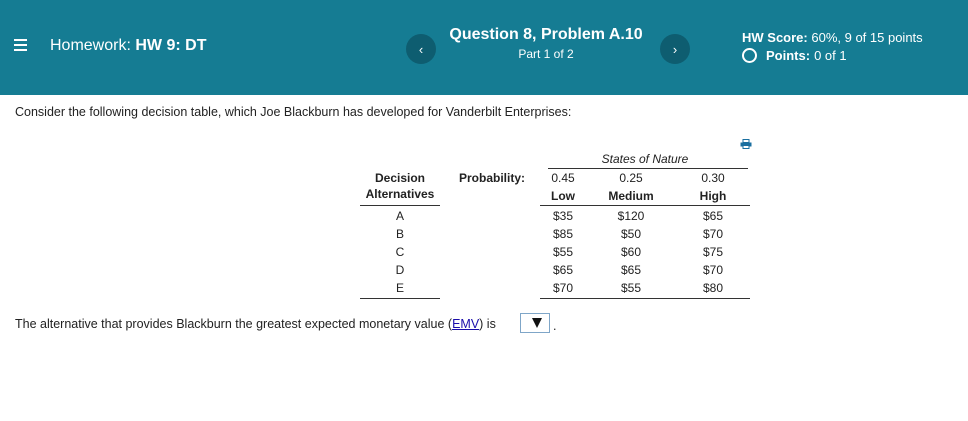  I want to click on question-title: Question 8, Problem A.10, so click(546, 34).